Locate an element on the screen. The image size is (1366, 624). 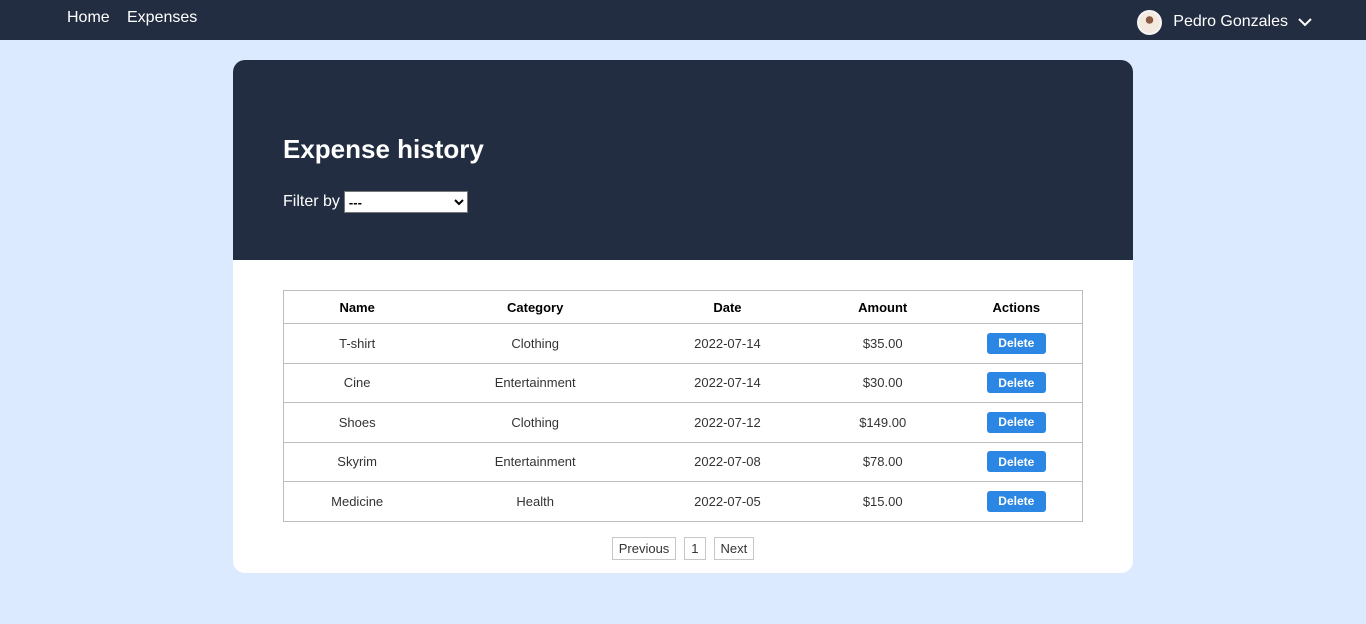
column-header-category: Category is located at coordinates (535, 307).